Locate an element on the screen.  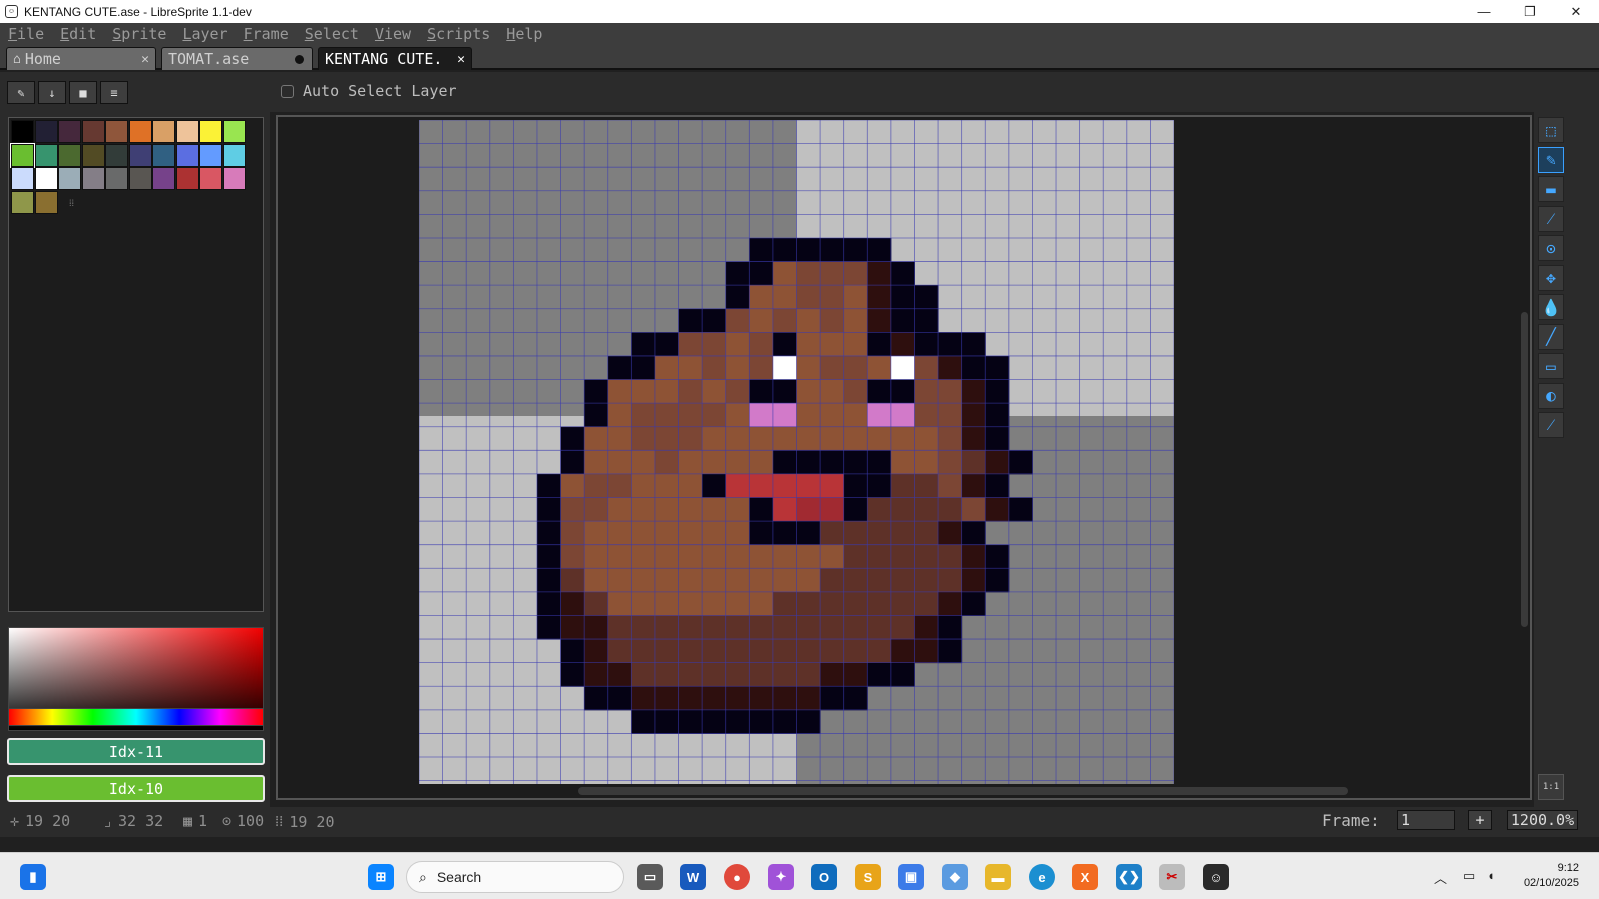
rectangle-marquee-tool: ⬚ is located at coordinates (1551, 130).